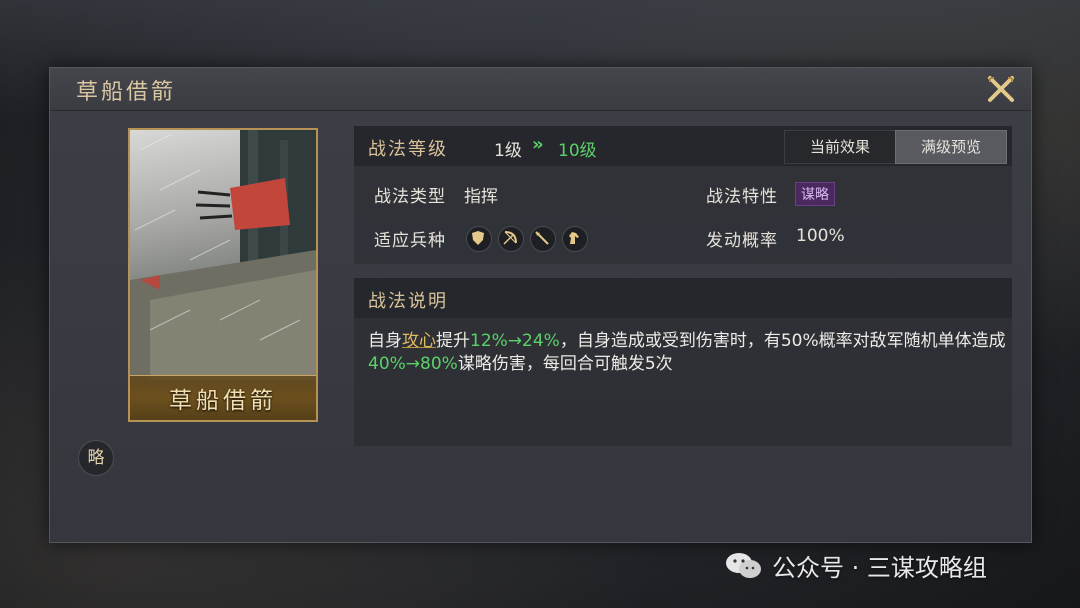 Image resolution: width=1080 pixels, height=608 pixels. Describe the element at coordinates (408, 301) in the screenshot. I see `description-title: 战法说明` at that location.